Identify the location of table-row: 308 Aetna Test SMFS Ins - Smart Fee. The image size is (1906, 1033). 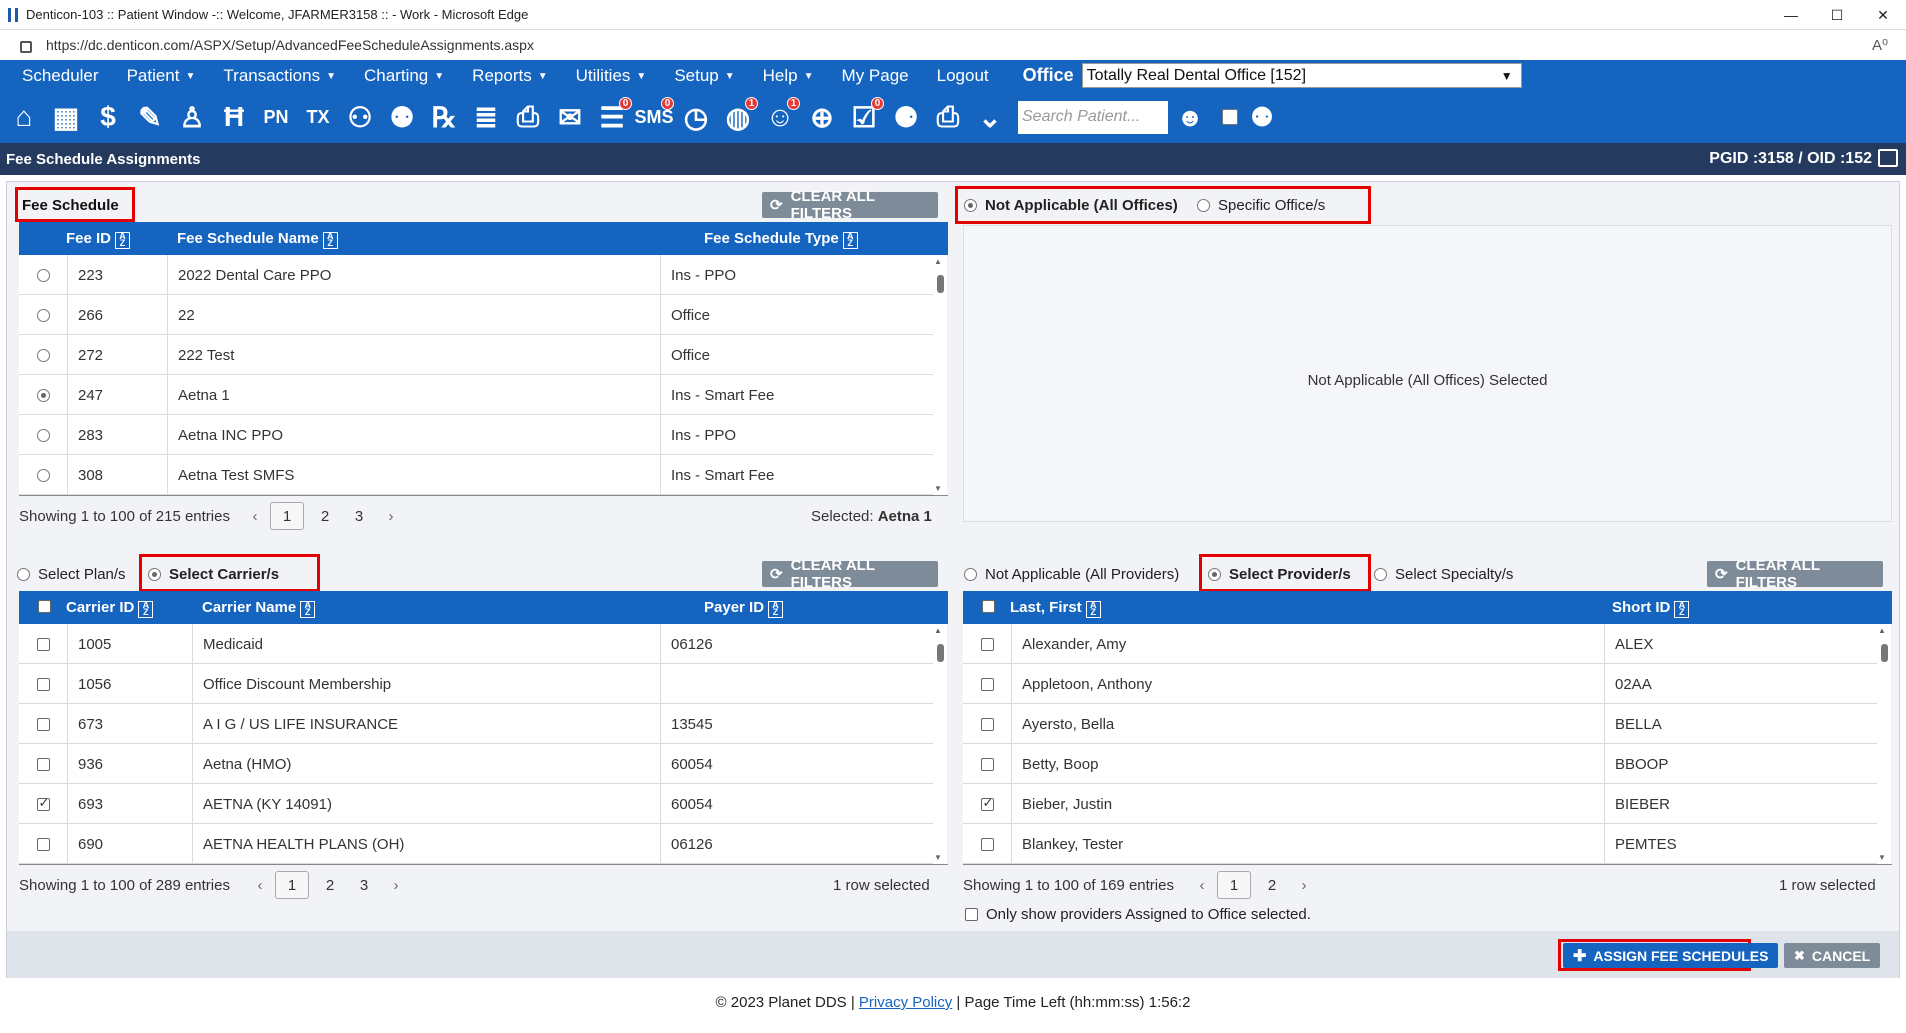
(476, 475).